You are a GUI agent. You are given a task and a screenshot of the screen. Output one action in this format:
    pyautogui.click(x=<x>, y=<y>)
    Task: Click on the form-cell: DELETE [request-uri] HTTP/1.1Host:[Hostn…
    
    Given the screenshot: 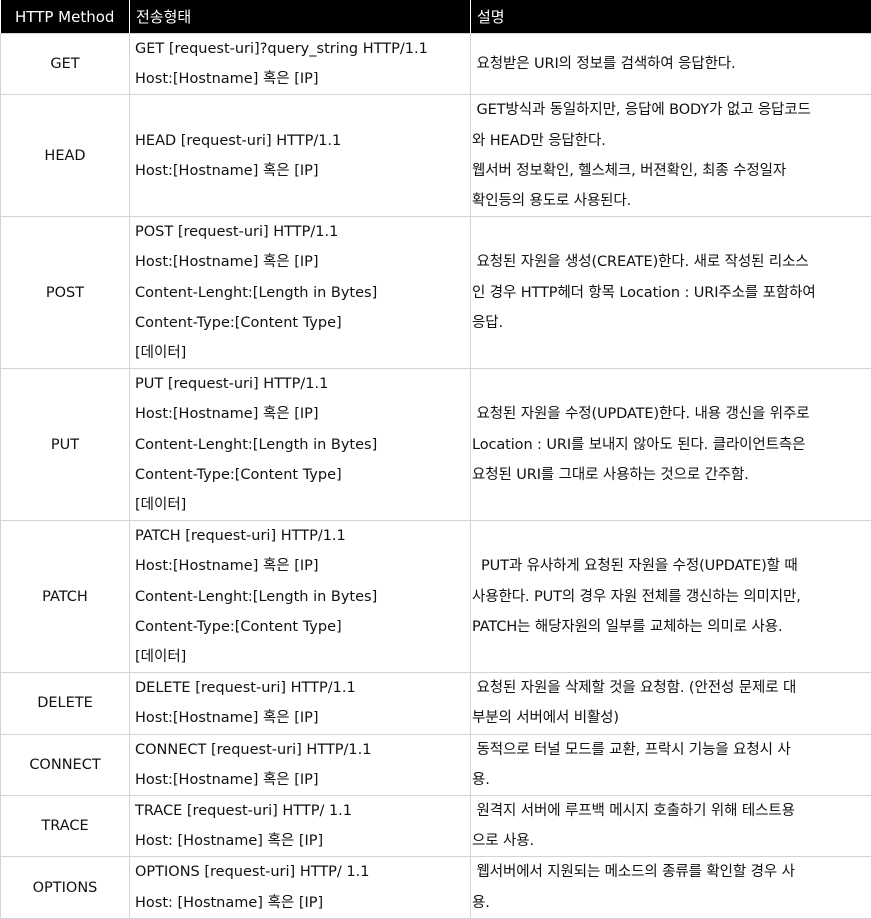 What is the action you would take?
    pyautogui.click(x=300, y=703)
    